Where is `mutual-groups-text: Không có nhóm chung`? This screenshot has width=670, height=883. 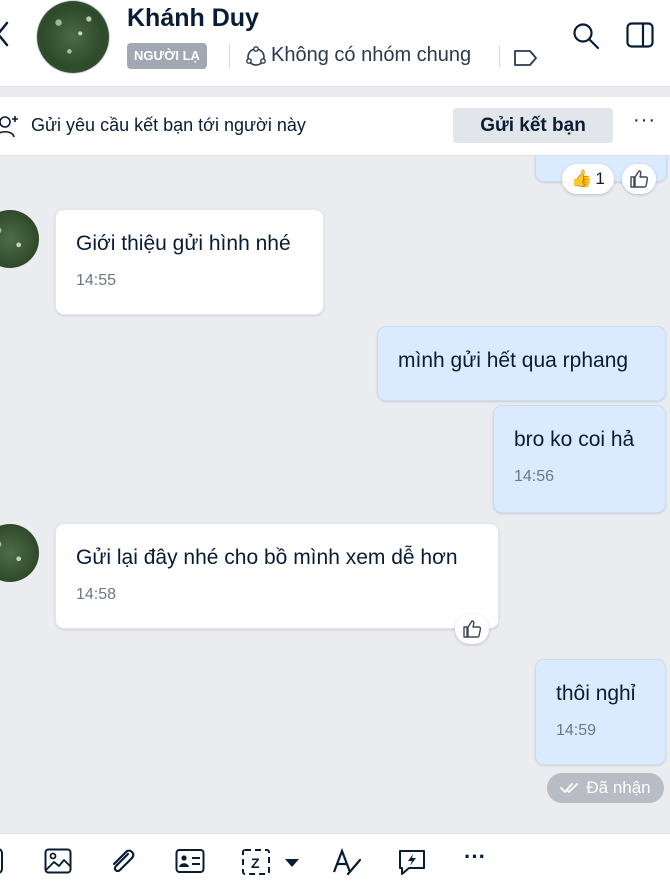
mutual-groups-text: Không có nhóm chung is located at coordinates (371, 55).